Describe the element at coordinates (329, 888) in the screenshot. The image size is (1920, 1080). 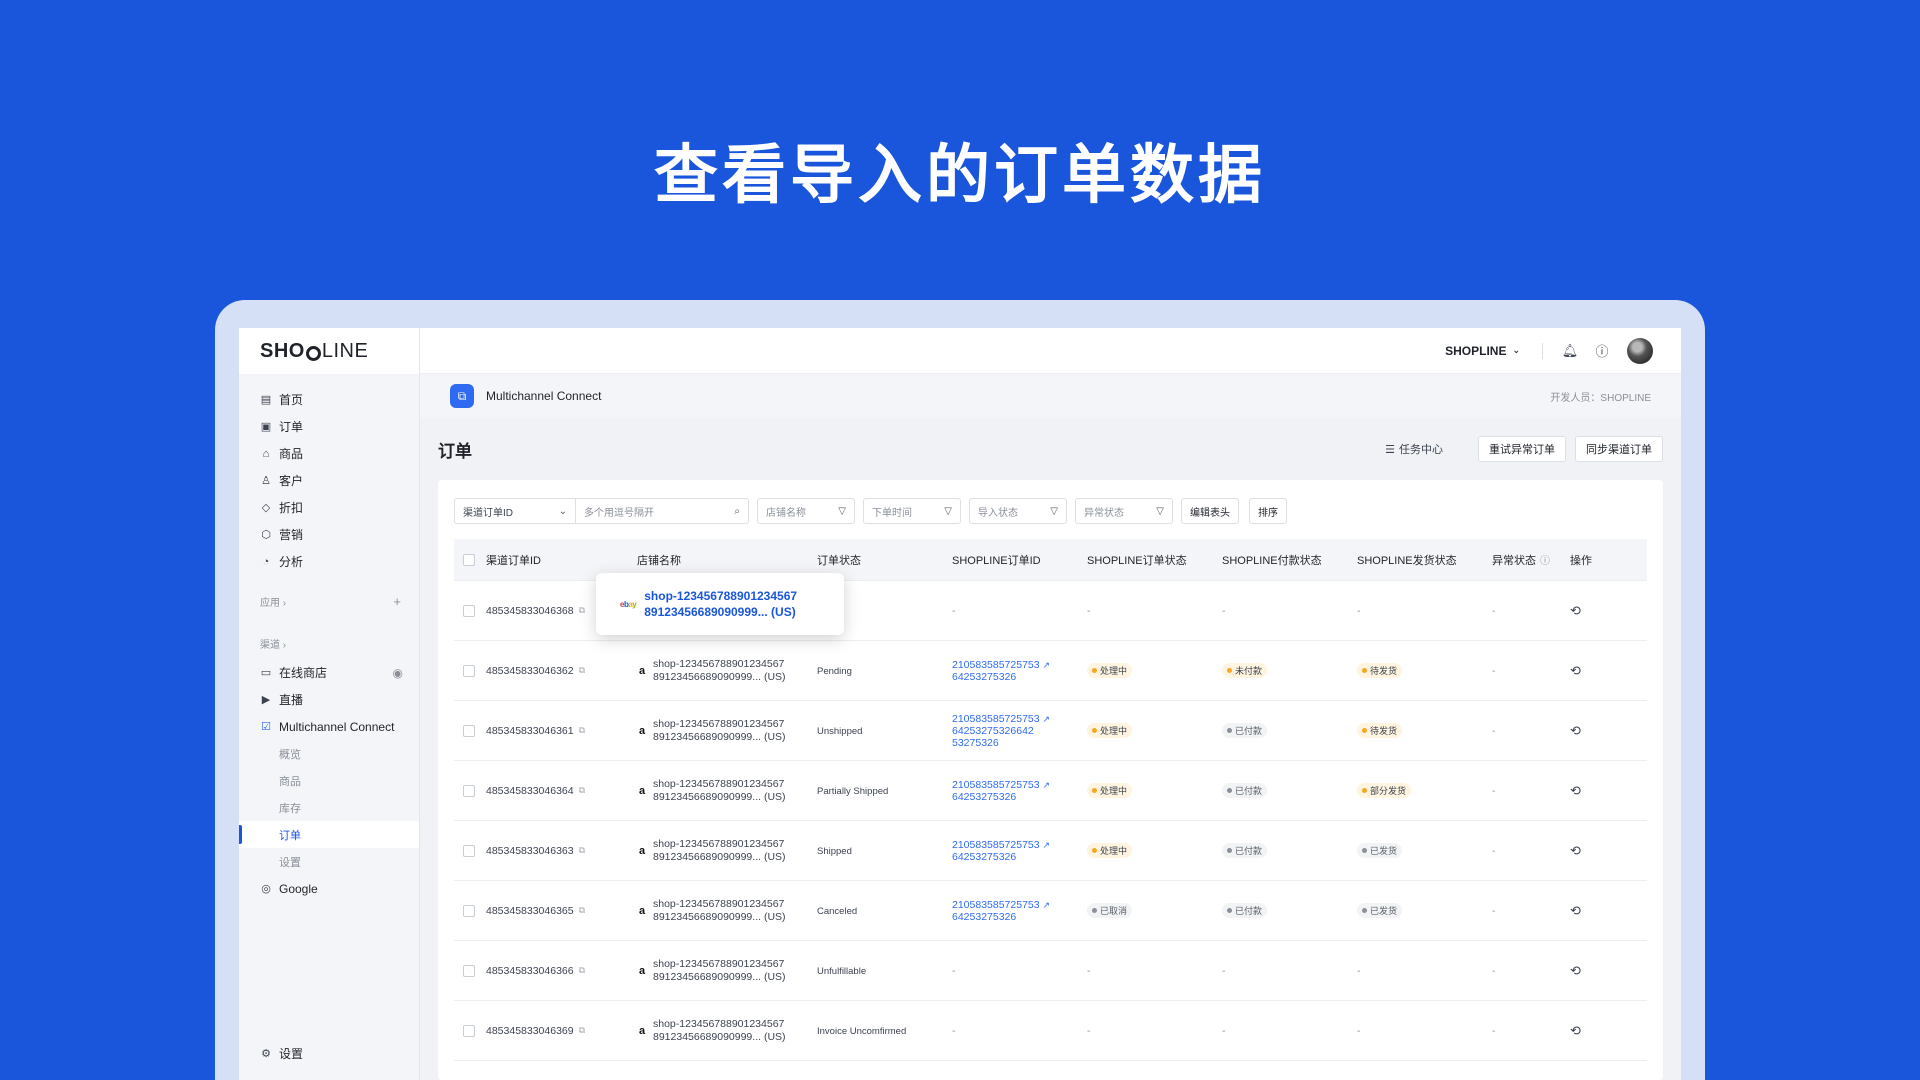
I see `sidebar-item-google: ◎ Google` at that location.